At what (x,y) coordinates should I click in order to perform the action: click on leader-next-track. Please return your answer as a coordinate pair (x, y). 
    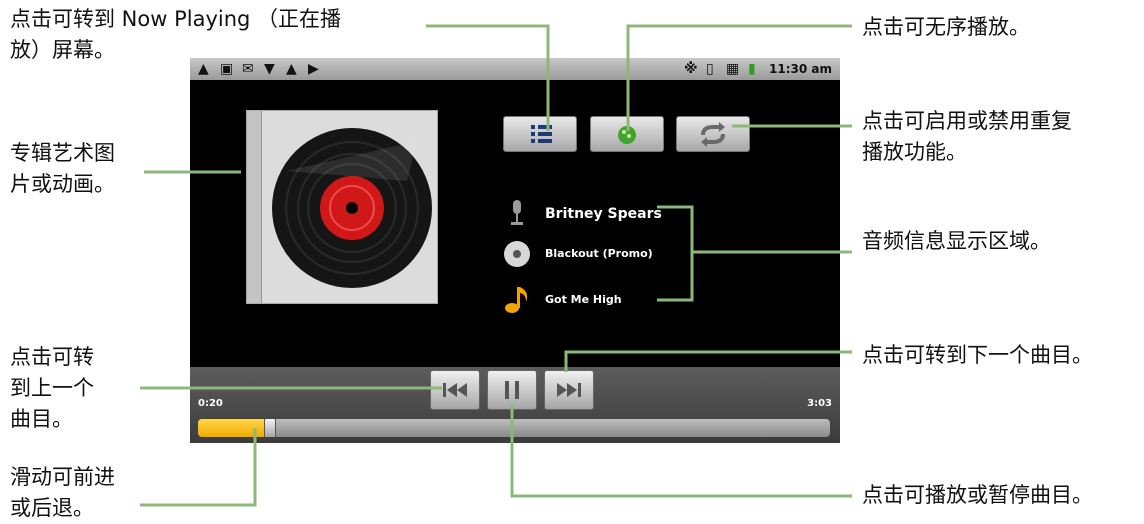
    Looking at the image, I should click on (708, 361).